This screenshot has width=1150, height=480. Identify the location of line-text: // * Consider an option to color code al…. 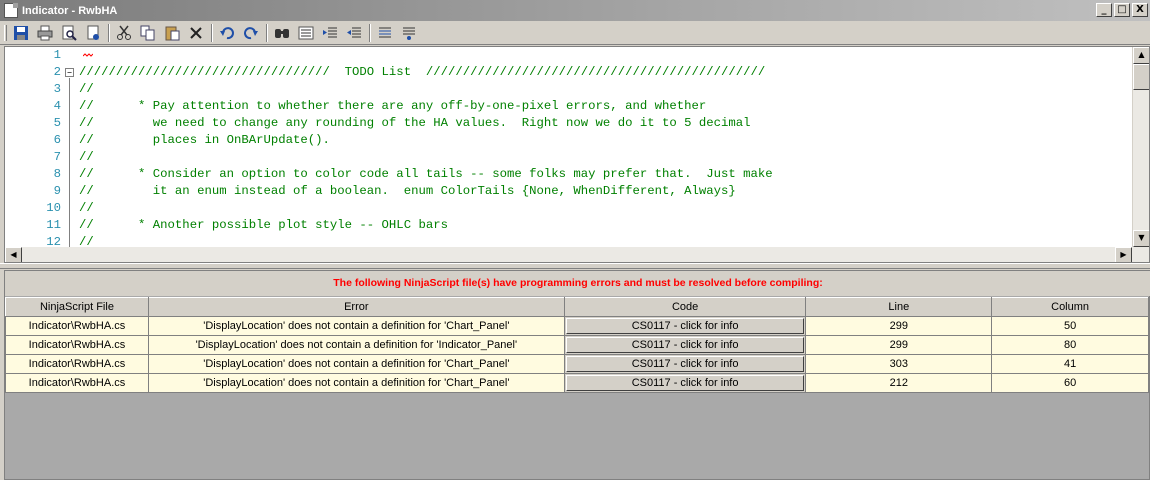
(426, 174).